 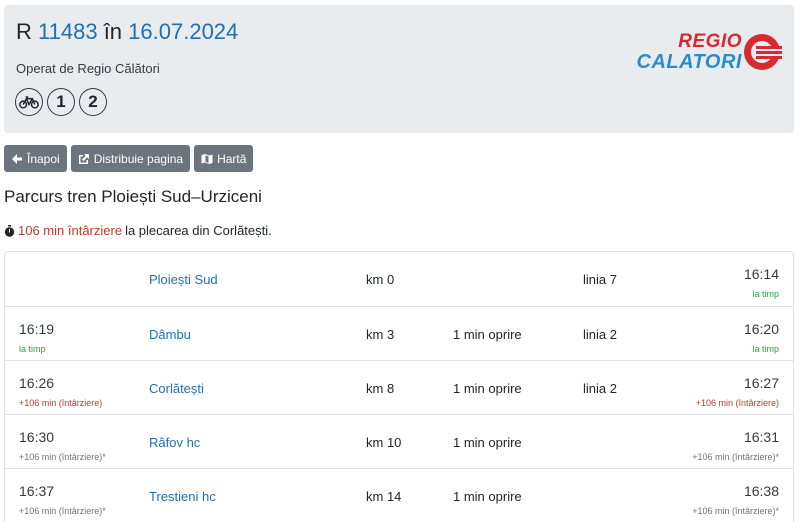 What do you see at coordinates (600, 279) in the screenshot?
I see `platform-line: linia 7` at bounding box center [600, 279].